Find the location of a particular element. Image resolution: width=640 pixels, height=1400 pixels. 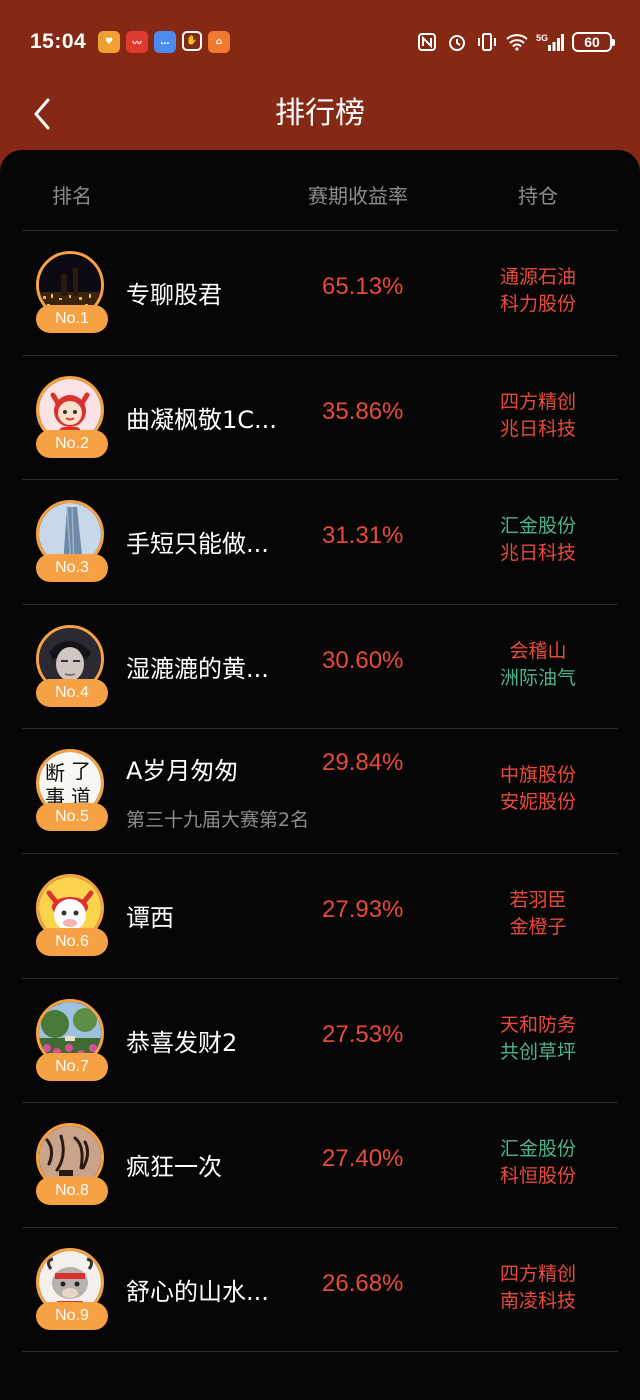

holding-stock: 科恒股份 is located at coordinates (538, 1176).